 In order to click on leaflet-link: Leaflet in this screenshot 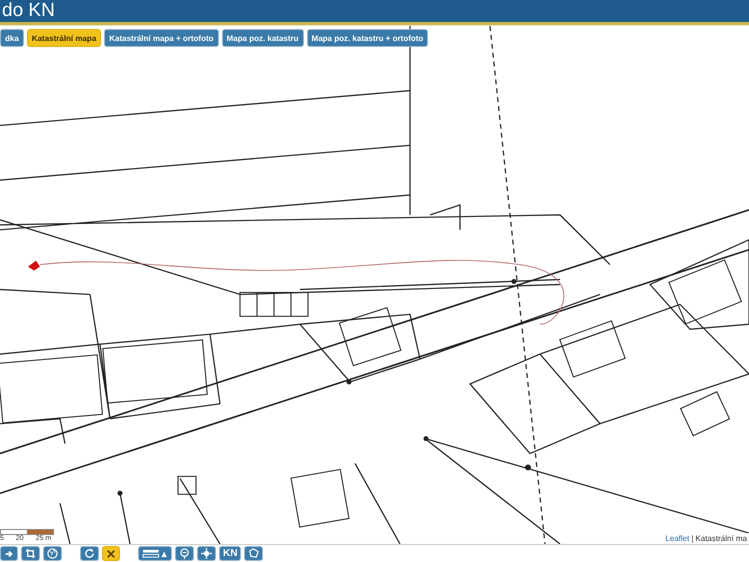, I will do `click(677, 538)`.